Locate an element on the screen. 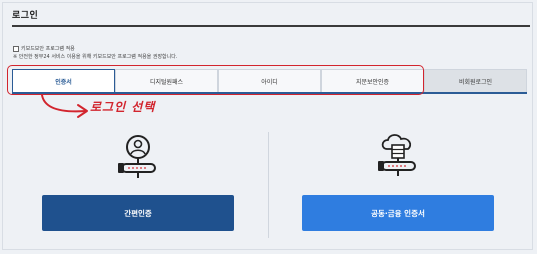 The width and height of the screenshot is (537, 254). section-divider is located at coordinates (268, 185).